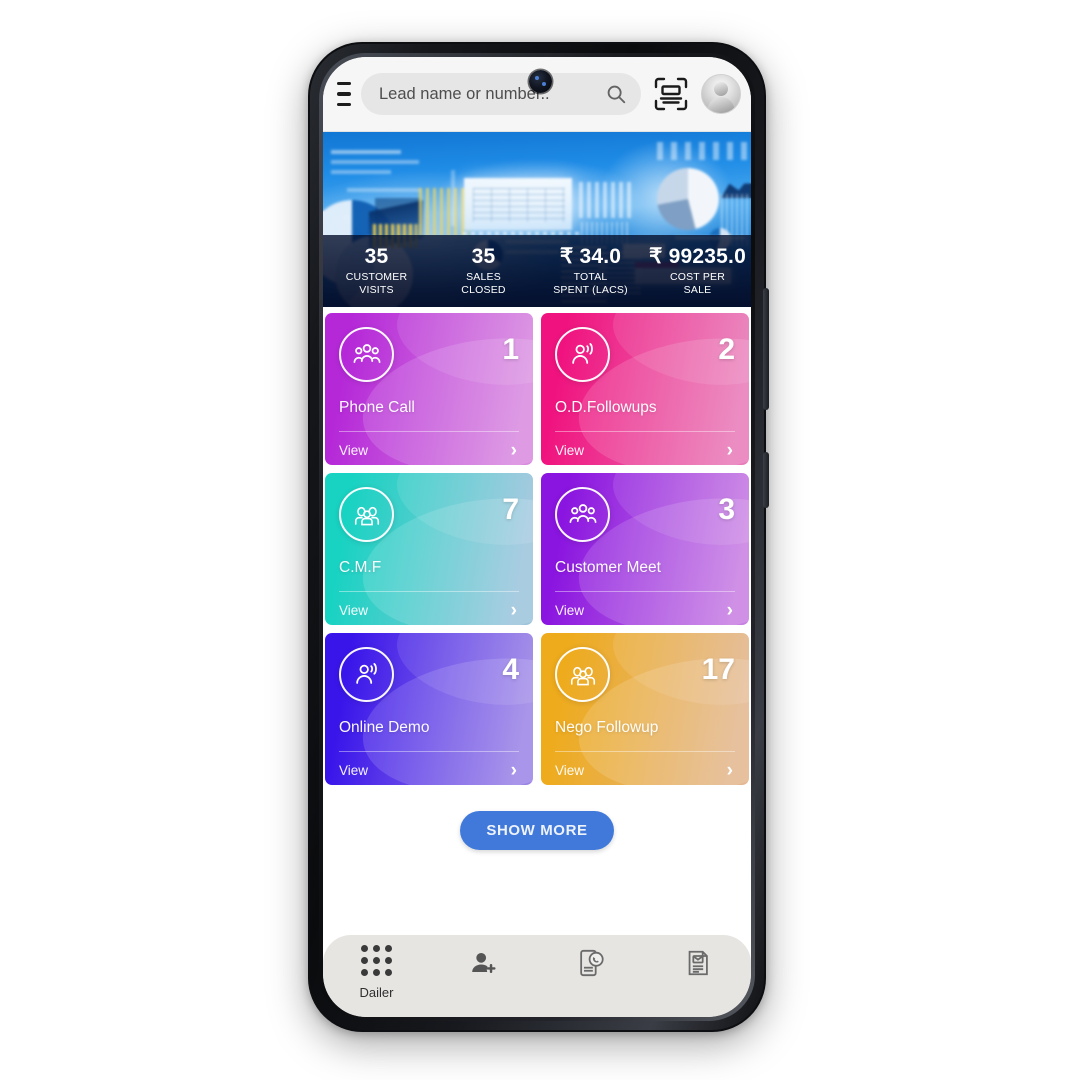 This screenshot has height=1080, width=1080. Describe the element at coordinates (429, 514) in the screenshot. I see `tile-top: 7` at that location.